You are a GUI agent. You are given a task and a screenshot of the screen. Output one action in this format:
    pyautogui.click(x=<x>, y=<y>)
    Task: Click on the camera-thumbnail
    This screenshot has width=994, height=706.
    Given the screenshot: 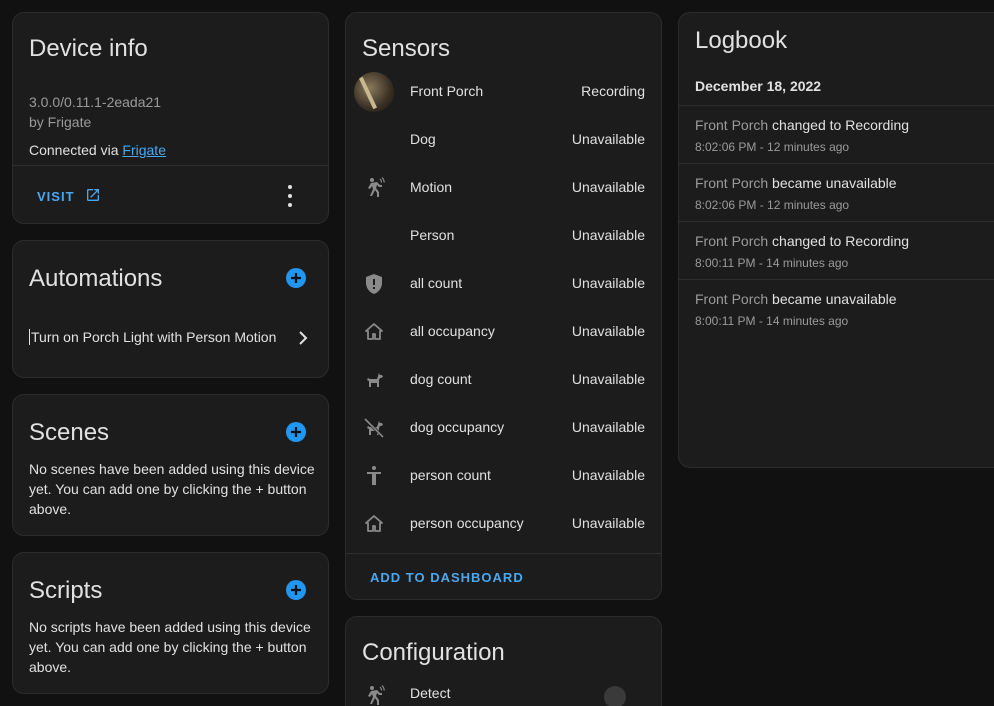 What is the action you would take?
    pyautogui.click(x=374, y=92)
    